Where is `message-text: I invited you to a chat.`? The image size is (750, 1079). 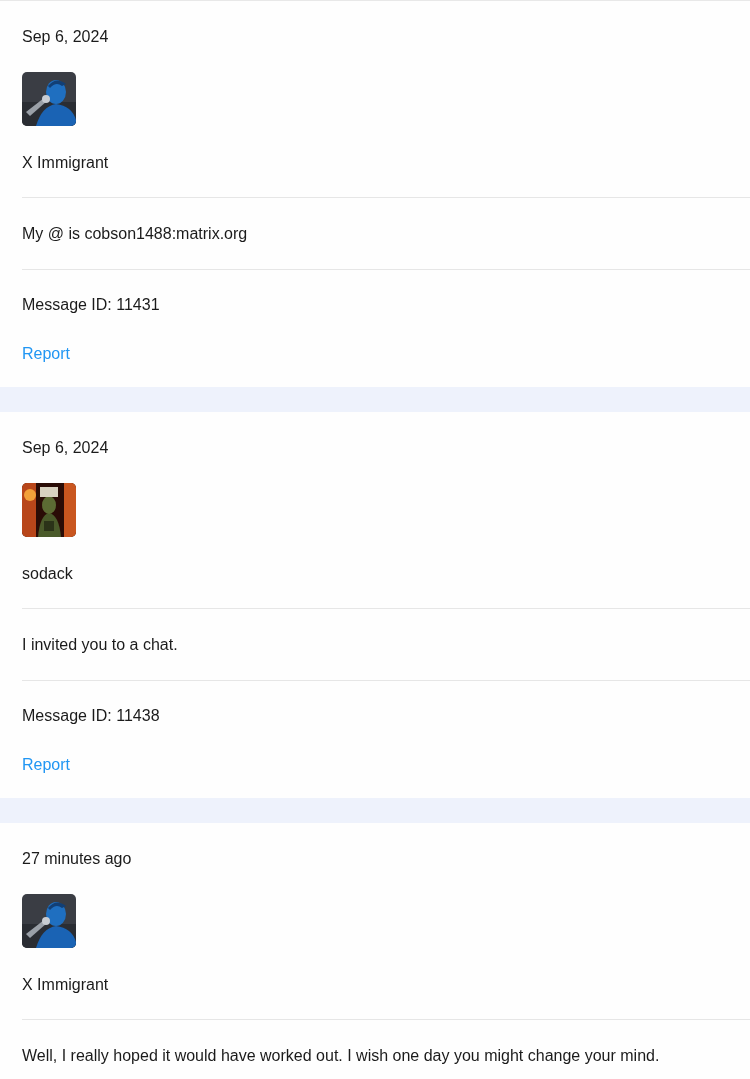
message-text: I invited you to a chat. is located at coordinates (100, 645).